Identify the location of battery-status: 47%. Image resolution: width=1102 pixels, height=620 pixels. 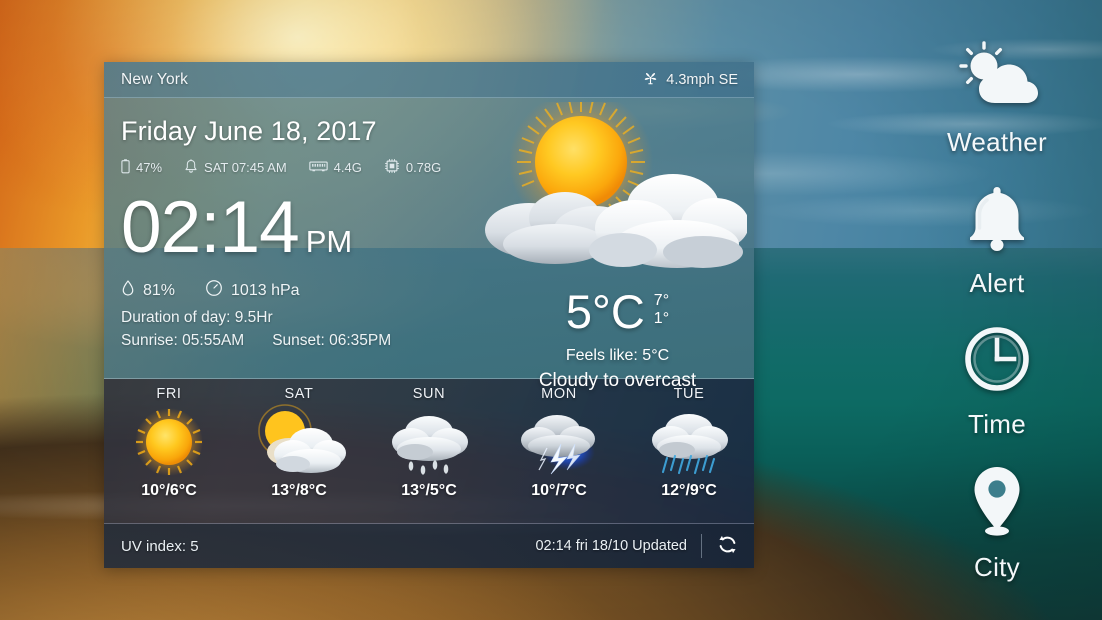
(142, 167).